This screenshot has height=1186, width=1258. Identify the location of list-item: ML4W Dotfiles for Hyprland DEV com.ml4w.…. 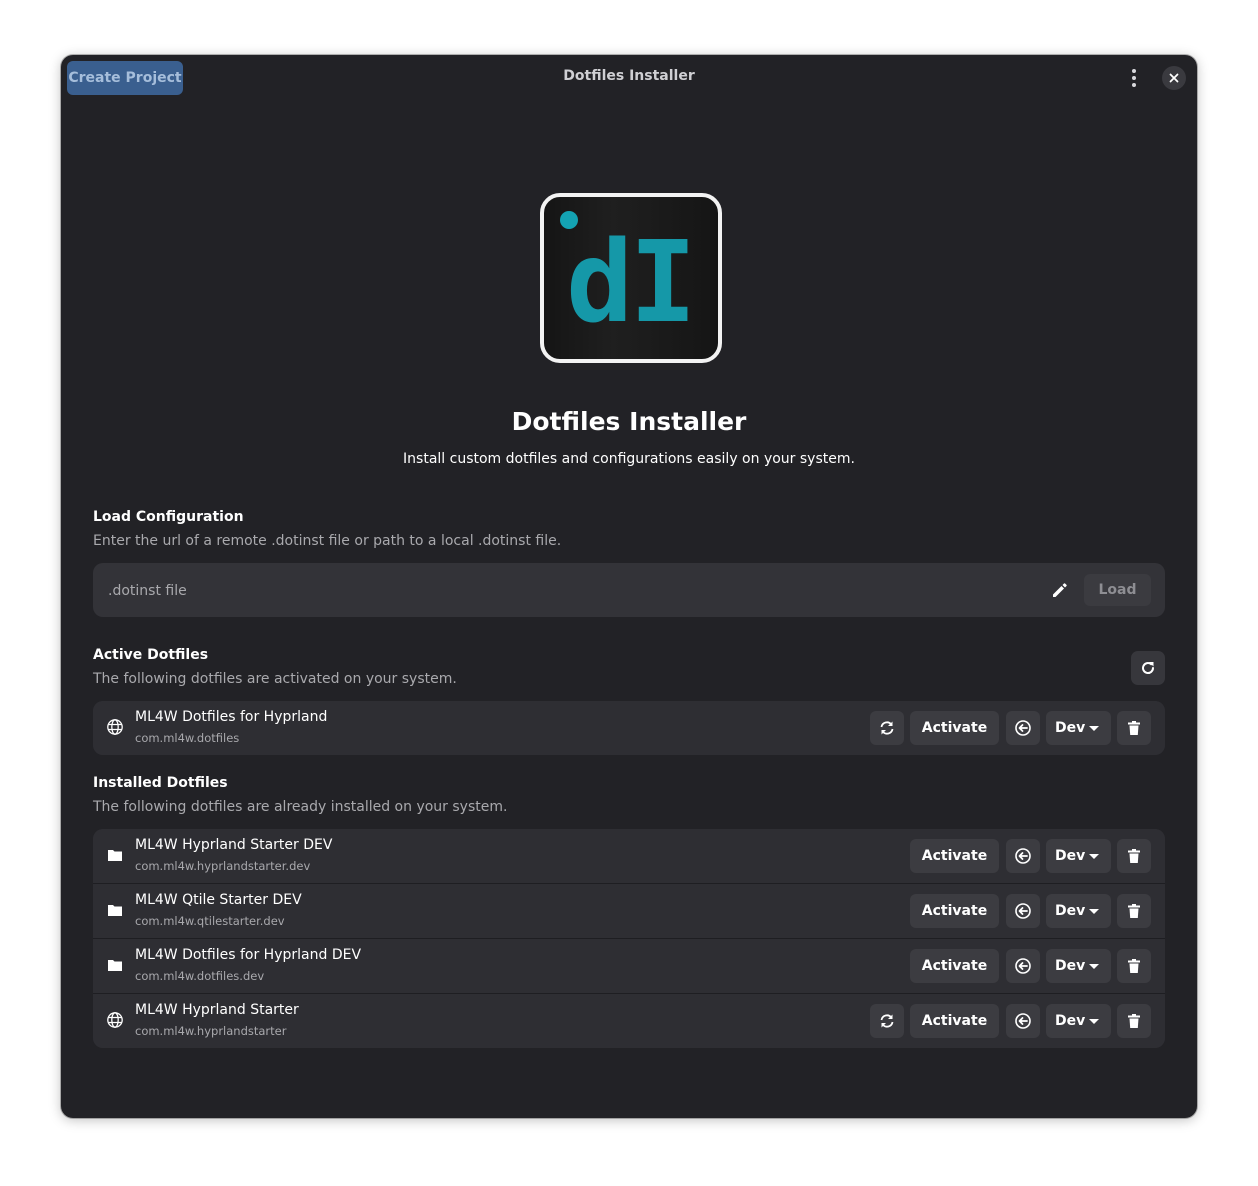
(629, 965).